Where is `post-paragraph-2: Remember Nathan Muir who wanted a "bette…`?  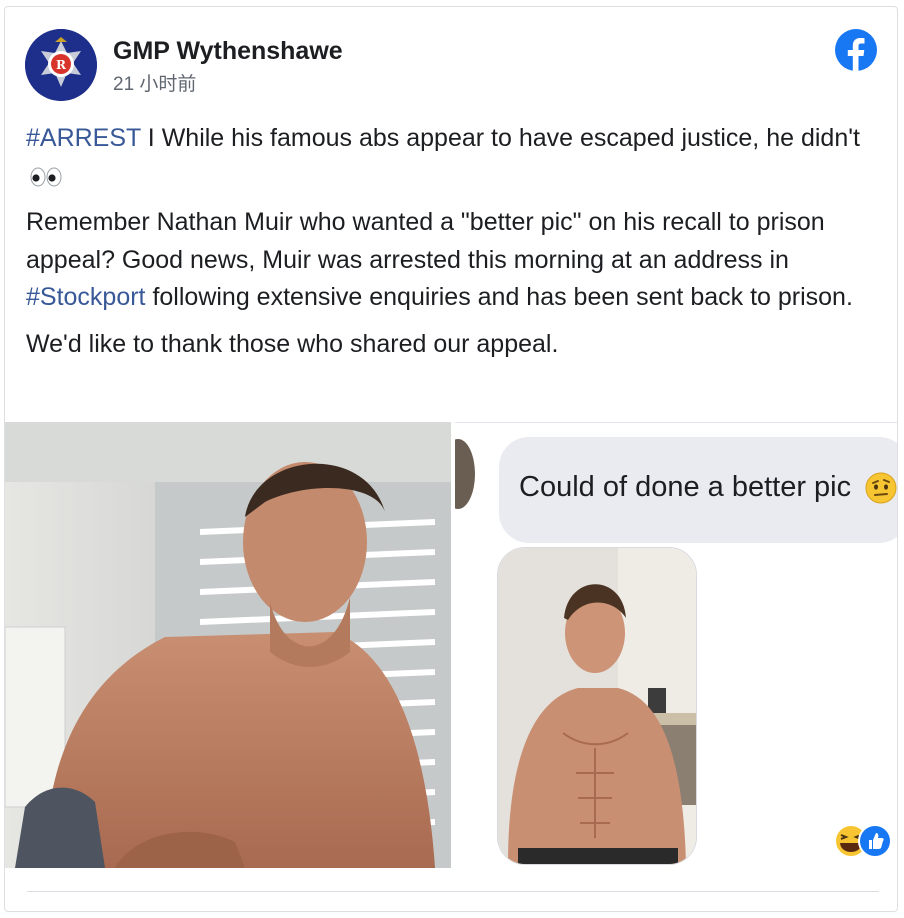
post-paragraph-2: Remember Nathan Muir who wanted a "bette… is located at coordinates (456, 260).